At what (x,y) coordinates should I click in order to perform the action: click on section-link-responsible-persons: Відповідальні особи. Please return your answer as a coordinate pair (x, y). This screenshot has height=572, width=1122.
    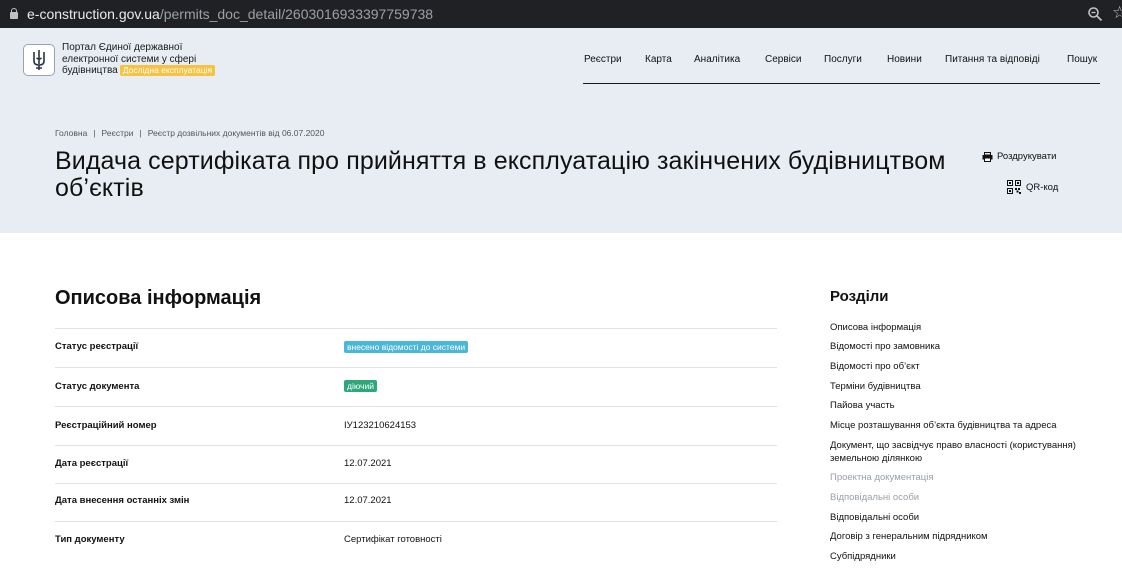
    Looking at the image, I should click on (960, 517).